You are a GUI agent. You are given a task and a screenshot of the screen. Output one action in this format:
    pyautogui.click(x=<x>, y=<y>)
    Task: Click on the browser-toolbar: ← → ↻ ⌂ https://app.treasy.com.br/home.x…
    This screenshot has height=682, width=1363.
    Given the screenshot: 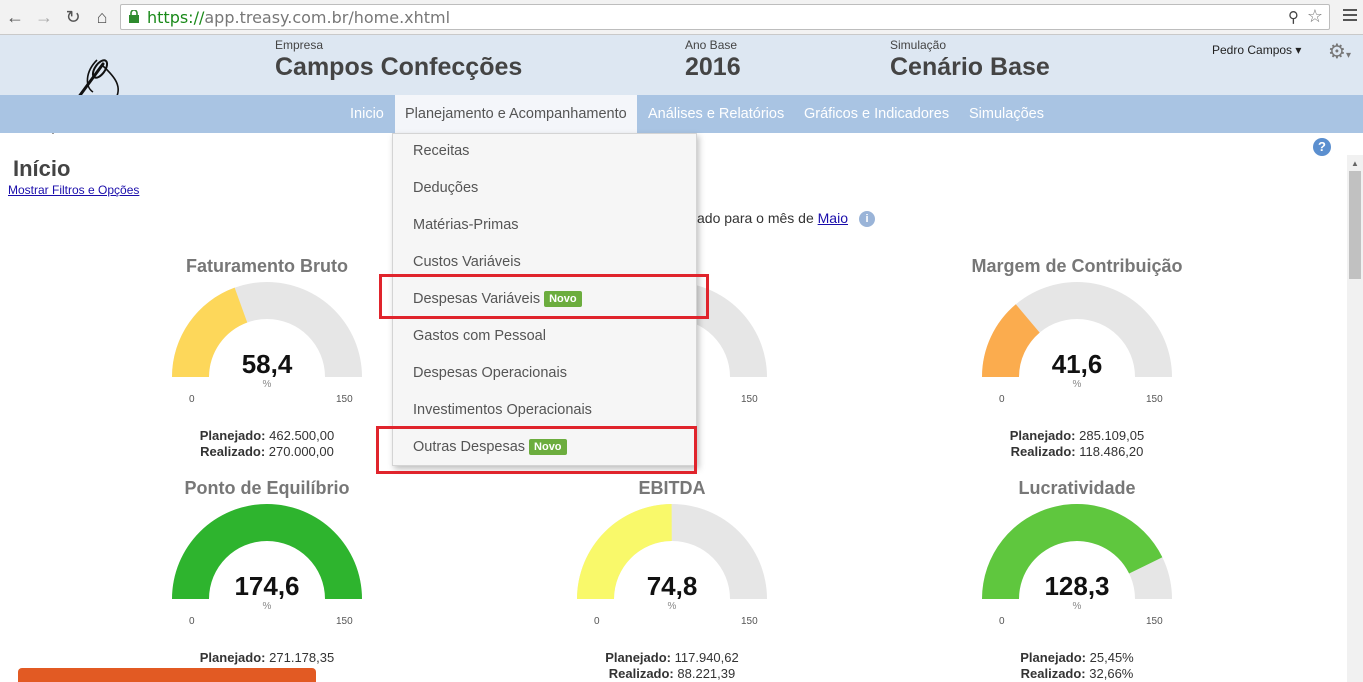 What is the action you would take?
    pyautogui.click(x=681, y=17)
    